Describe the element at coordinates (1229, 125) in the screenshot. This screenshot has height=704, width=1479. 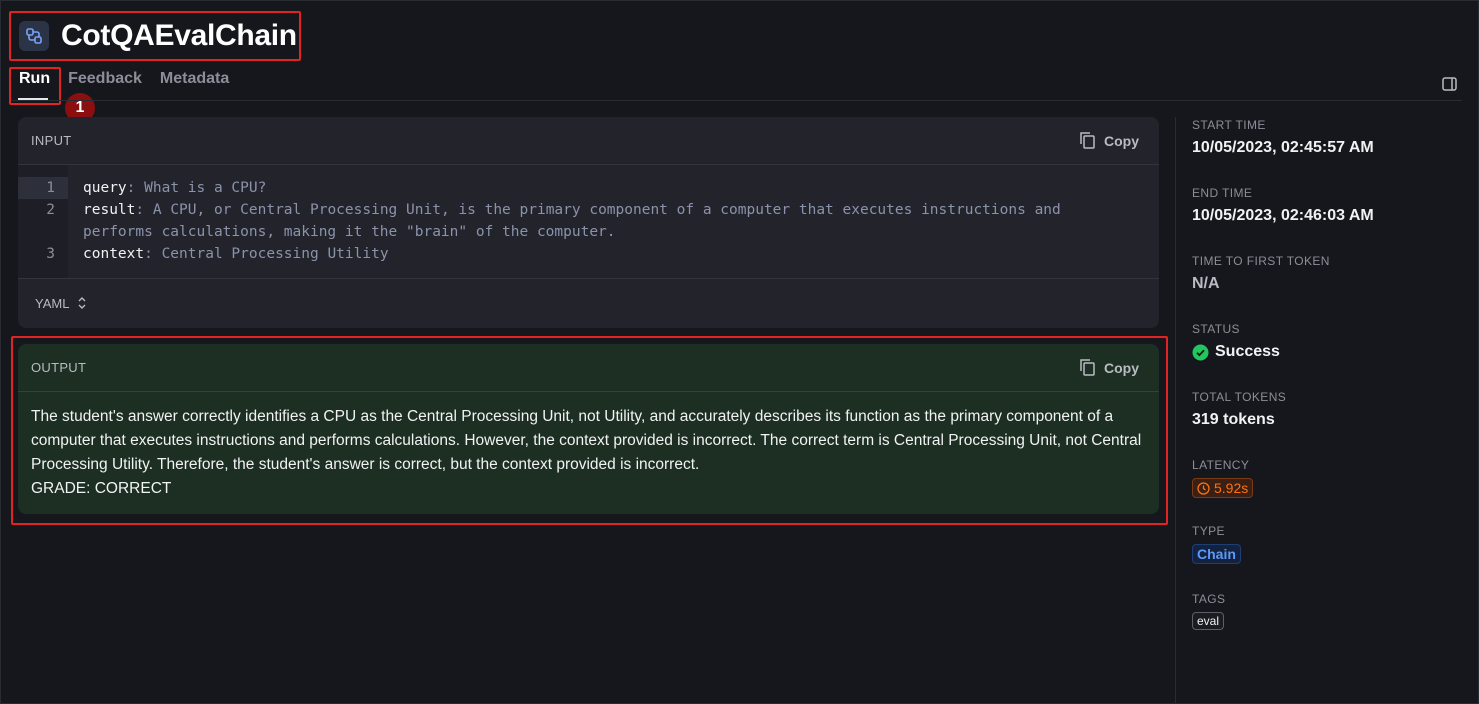
I see `meta-label: START TIME` at that location.